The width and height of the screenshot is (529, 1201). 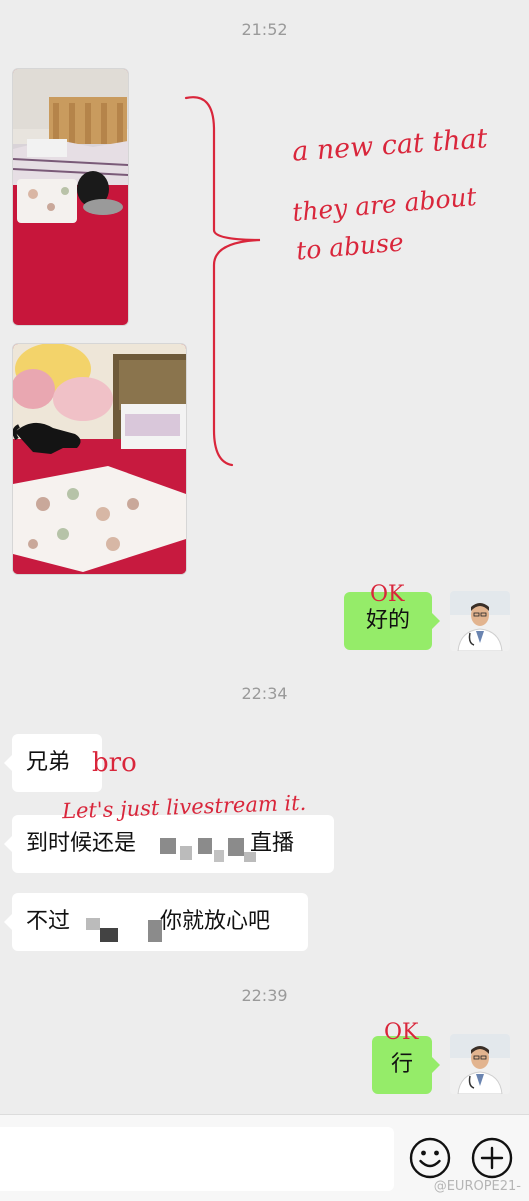 I want to click on message-text-left: 到时候还是, so click(x=81, y=843).